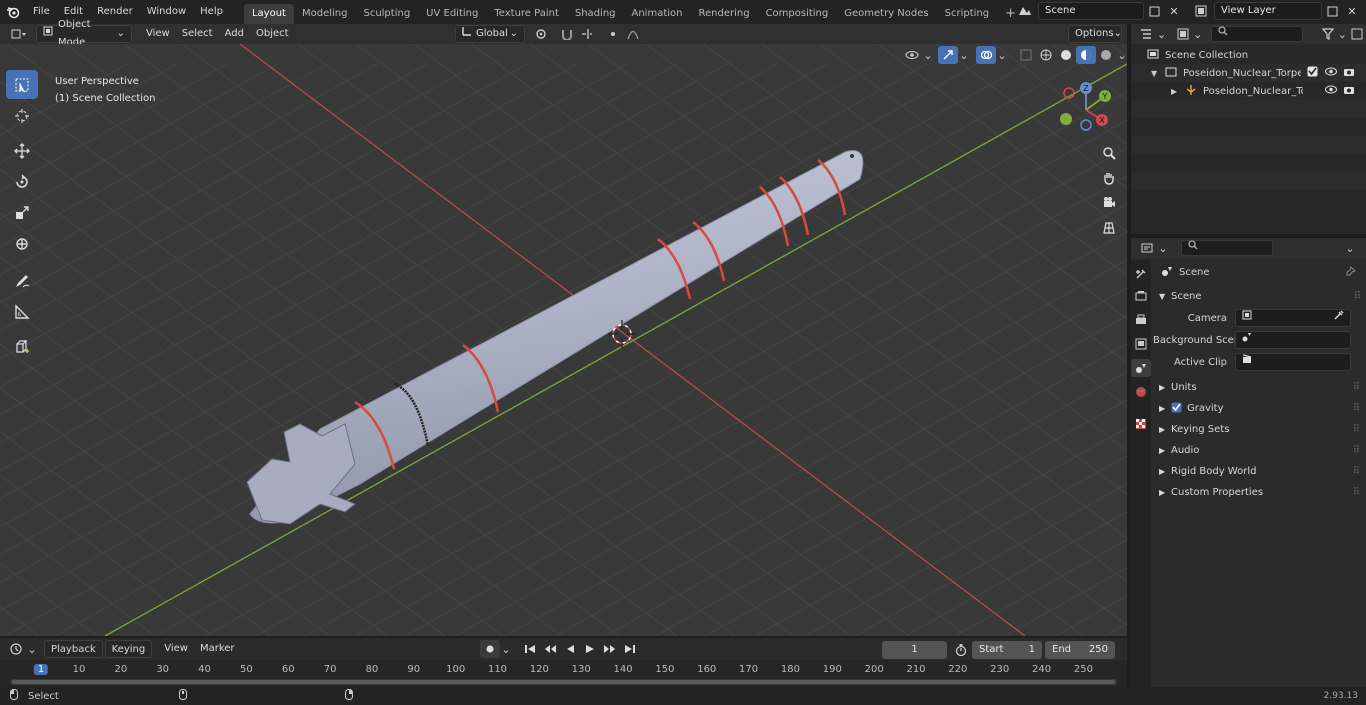 The height and width of the screenshot is (705, 1366). I want to click on scale-tool, so click(22, 212).